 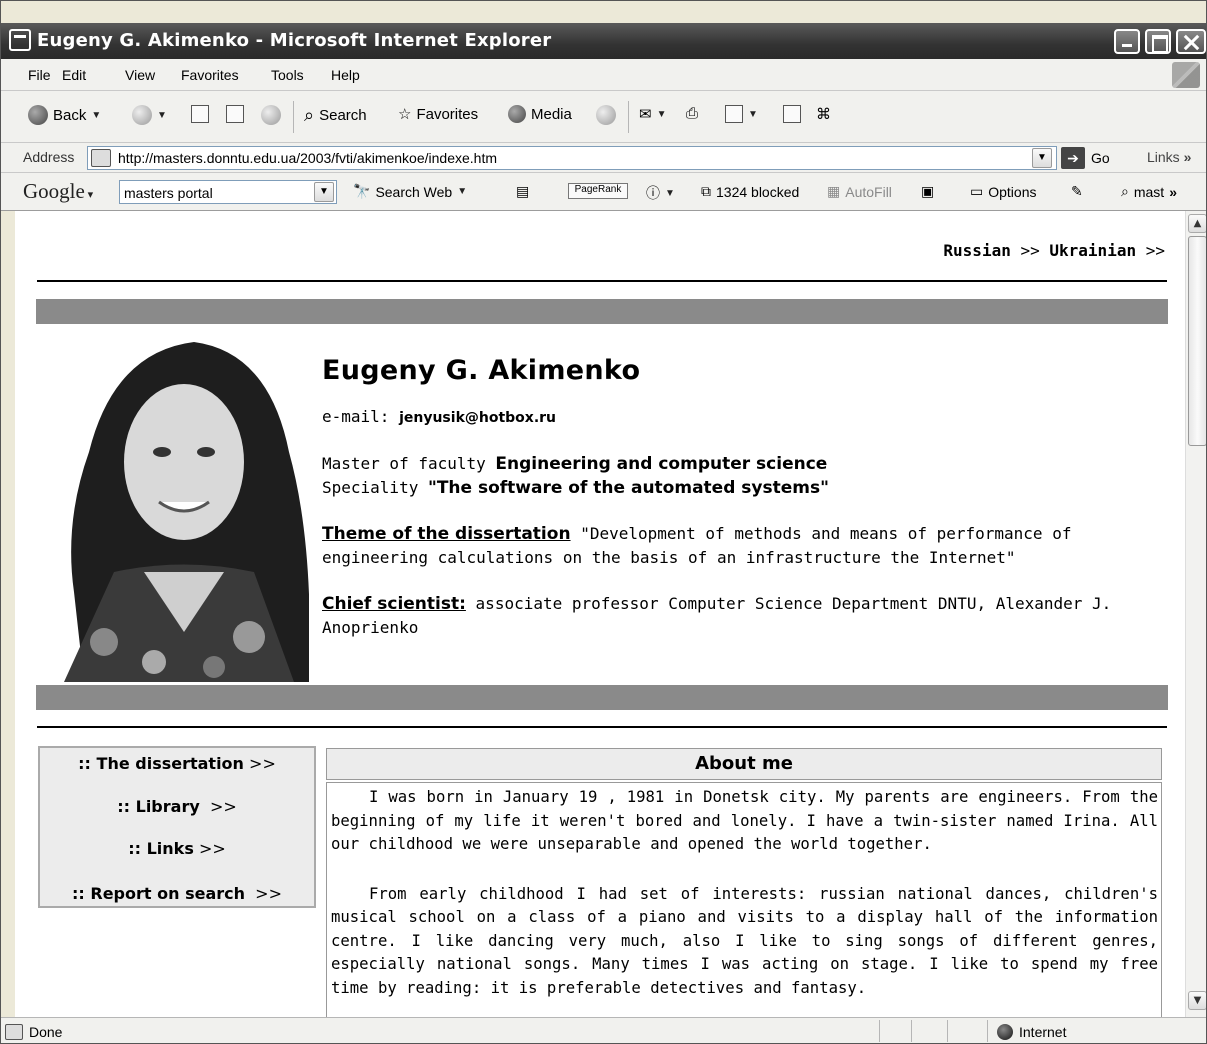 I want to click on word-find-button: ⌕ mast », so click(x=1149, y=191).